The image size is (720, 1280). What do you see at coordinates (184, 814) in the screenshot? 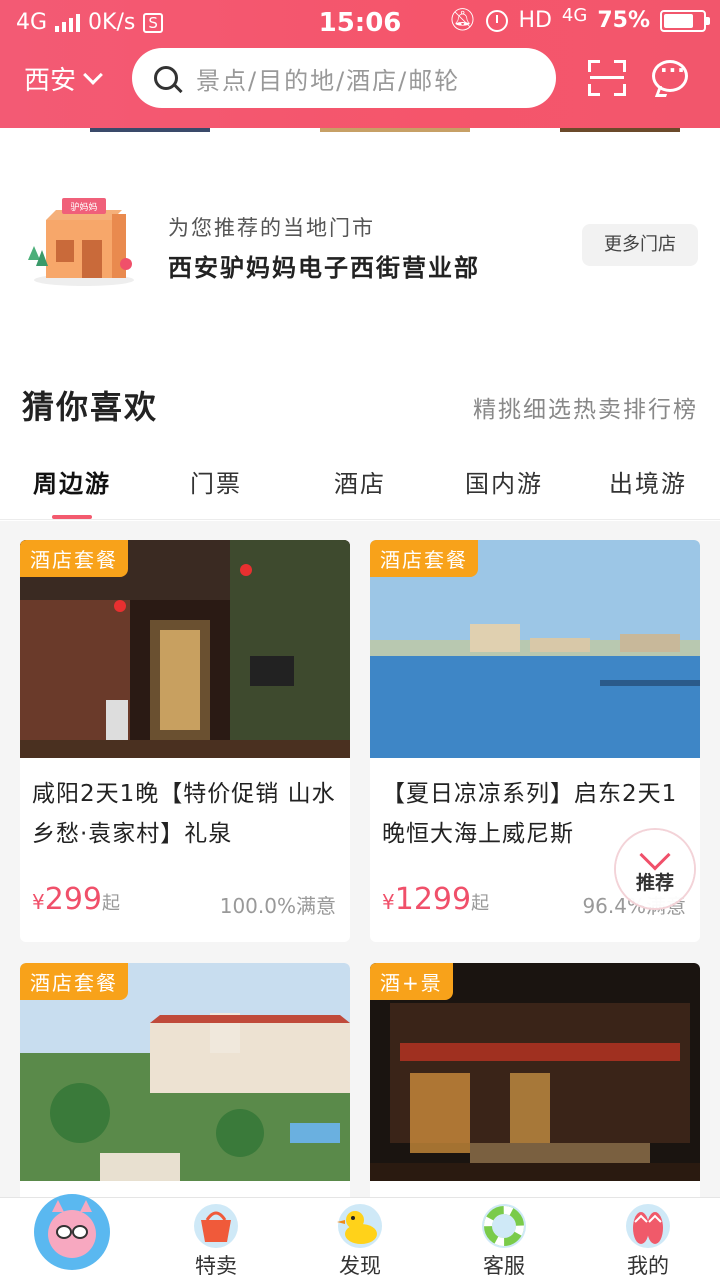
I see `product-title: 咸阳2天1晚【特价促销 山水乡愁·袁家村】礼泉` at bounding box center [184, 814].